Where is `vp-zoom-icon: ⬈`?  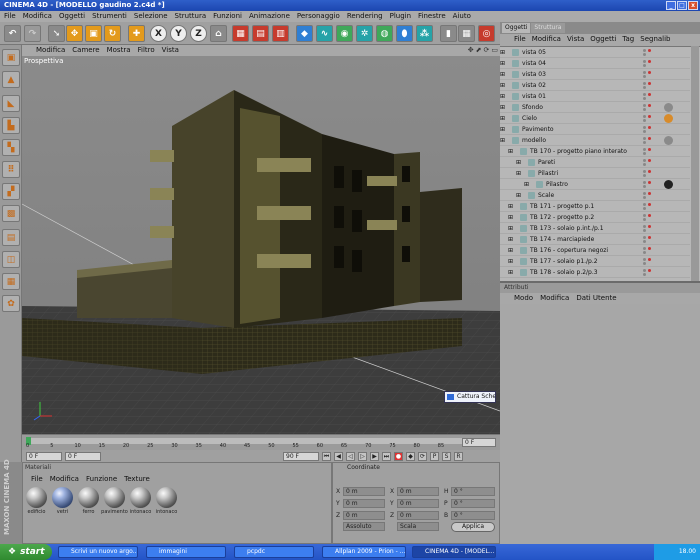 vp-zoom-icon: ⬈ is located at coordinates (479, 50).